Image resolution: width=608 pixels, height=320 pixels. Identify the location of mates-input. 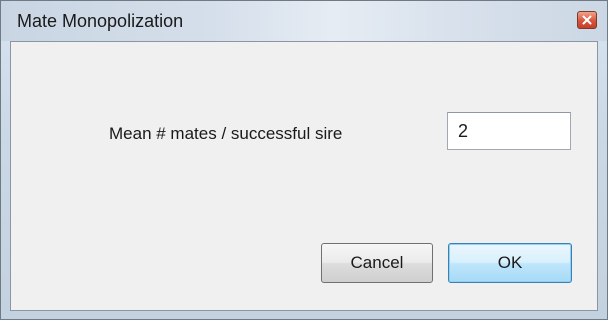
(509, 131).